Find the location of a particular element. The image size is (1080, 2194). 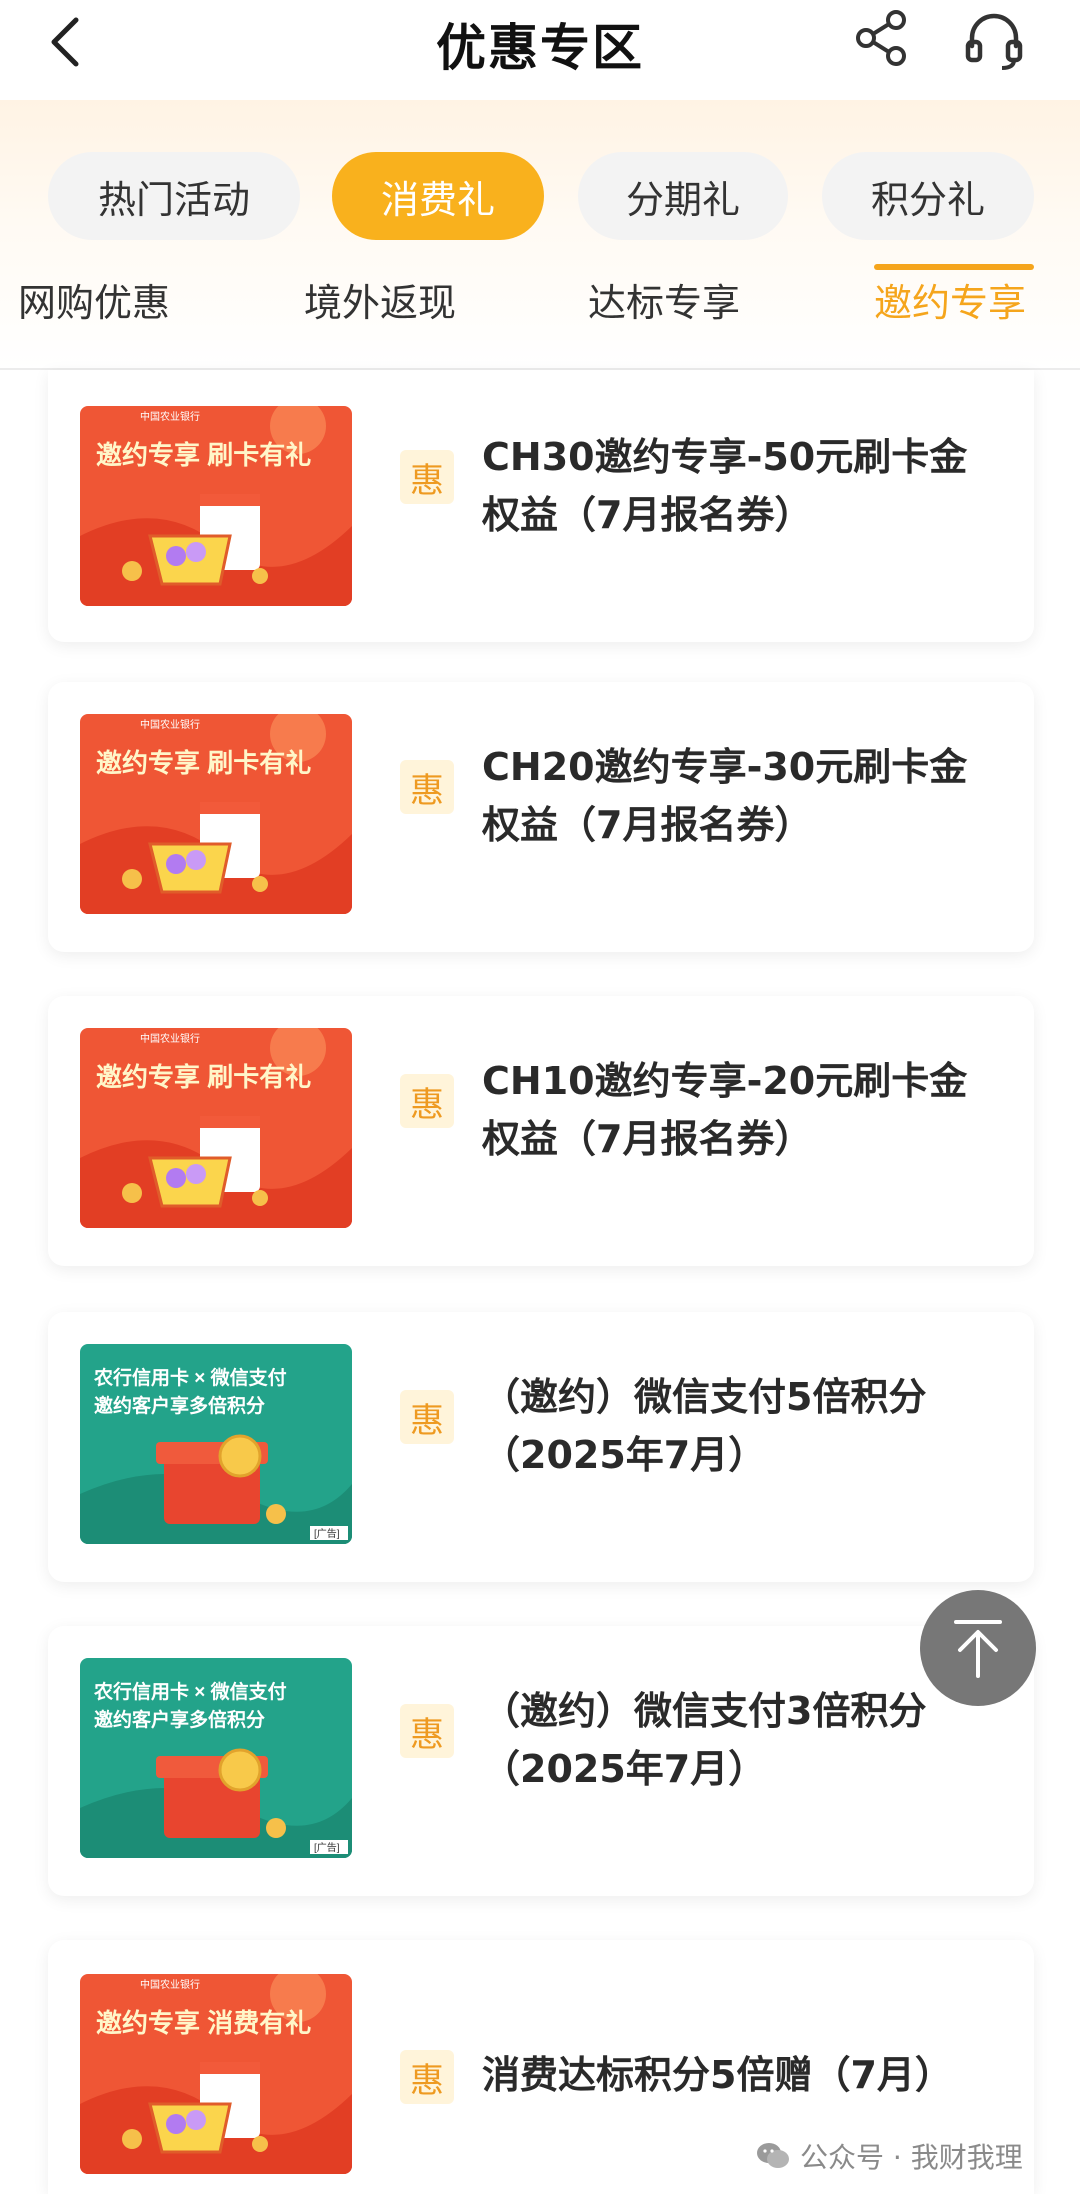

watermark: 公众号 · 我财我理 is located at coordinates (889, 2156).